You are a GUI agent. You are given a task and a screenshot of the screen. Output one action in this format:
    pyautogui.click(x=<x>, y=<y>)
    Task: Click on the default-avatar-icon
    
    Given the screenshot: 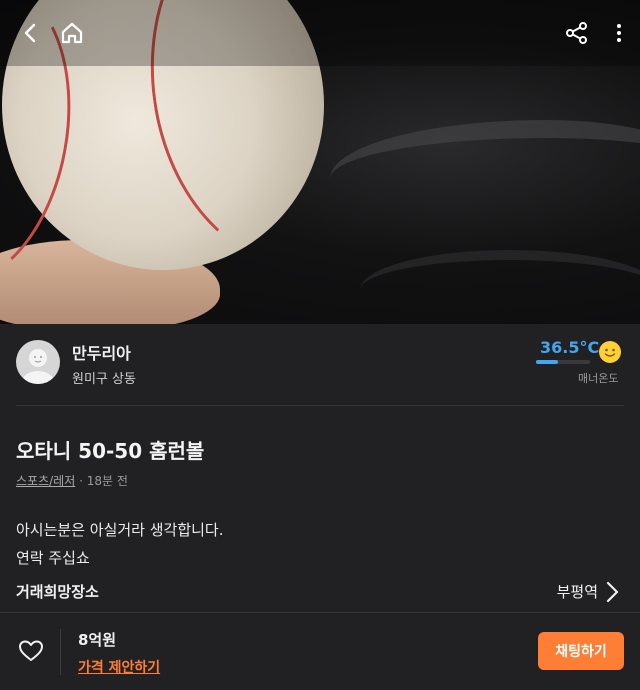 What is the action you would take?
    pyautogui.click(x=38, y=366)
    